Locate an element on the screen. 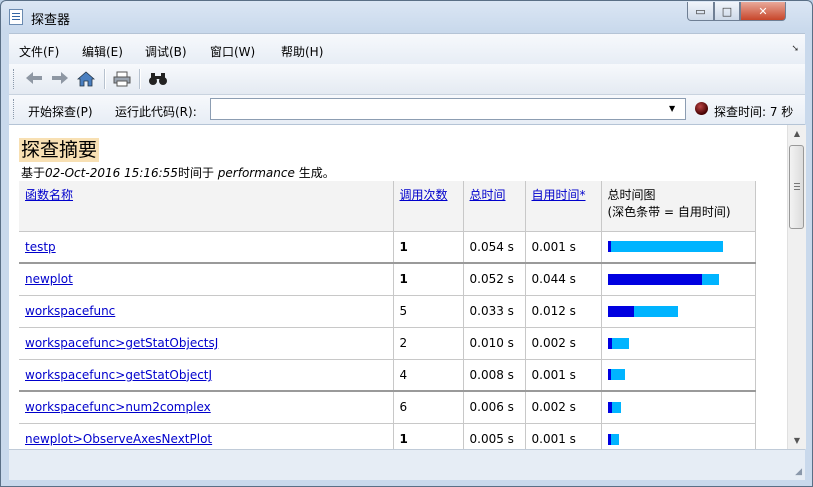 Image resolution: width=813 pixels, height=487 pixels. cell-total-time: 0.052 s is located at coordinates (494, 279).